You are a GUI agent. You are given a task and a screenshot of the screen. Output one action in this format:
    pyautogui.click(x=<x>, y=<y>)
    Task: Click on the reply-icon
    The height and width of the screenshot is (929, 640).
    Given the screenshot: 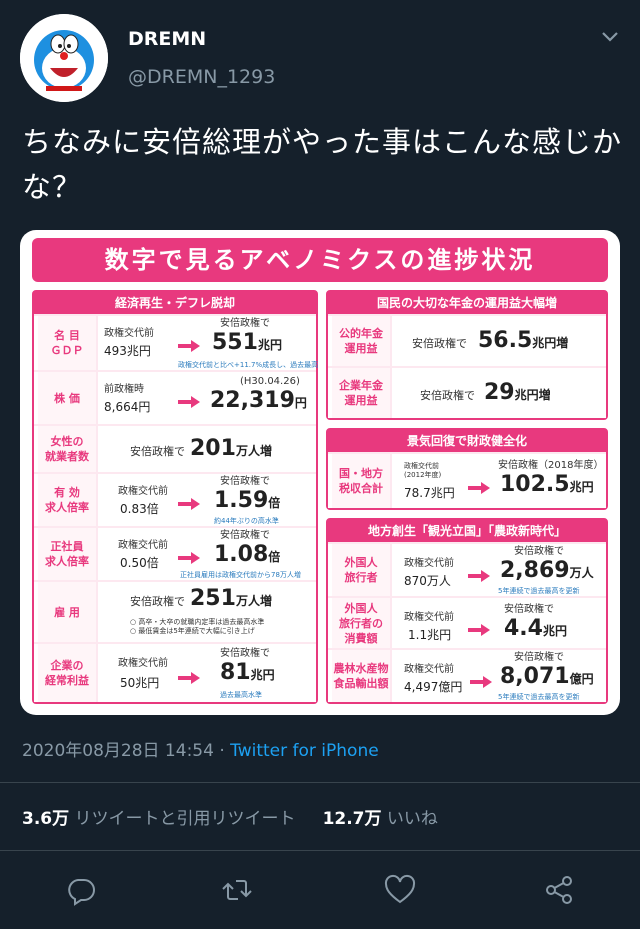 What is the action you would take?
    pyautogui.click(x=81, y=890)
    